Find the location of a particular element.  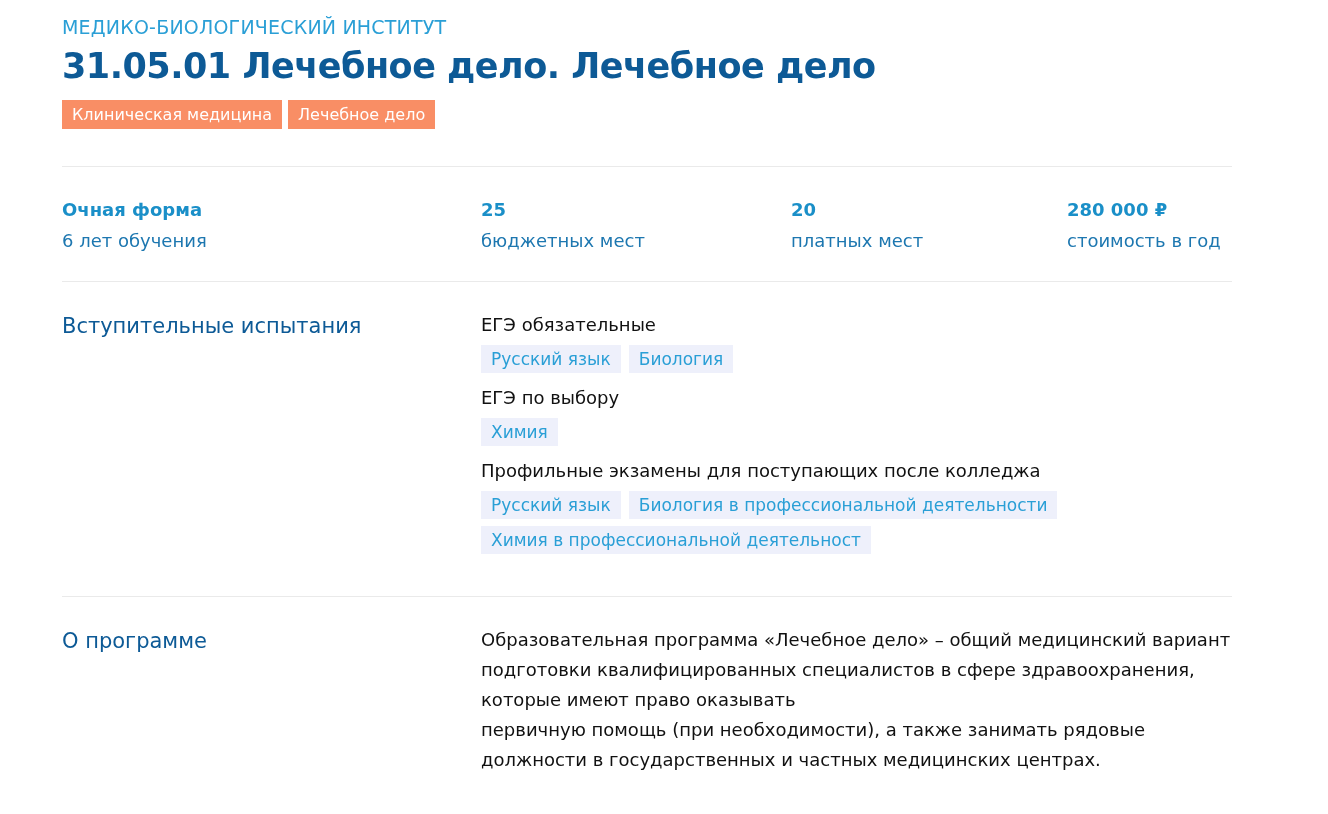

stat-label: бюджетных мест is located at coordinates (563, 240).